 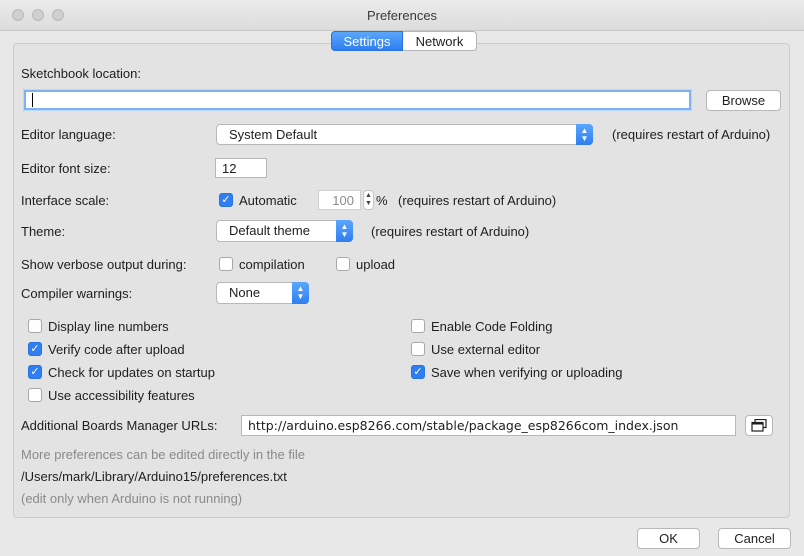 I want to click on editor-language-restart-note: (requires restart of Arduino), so click(x=691, y=134).